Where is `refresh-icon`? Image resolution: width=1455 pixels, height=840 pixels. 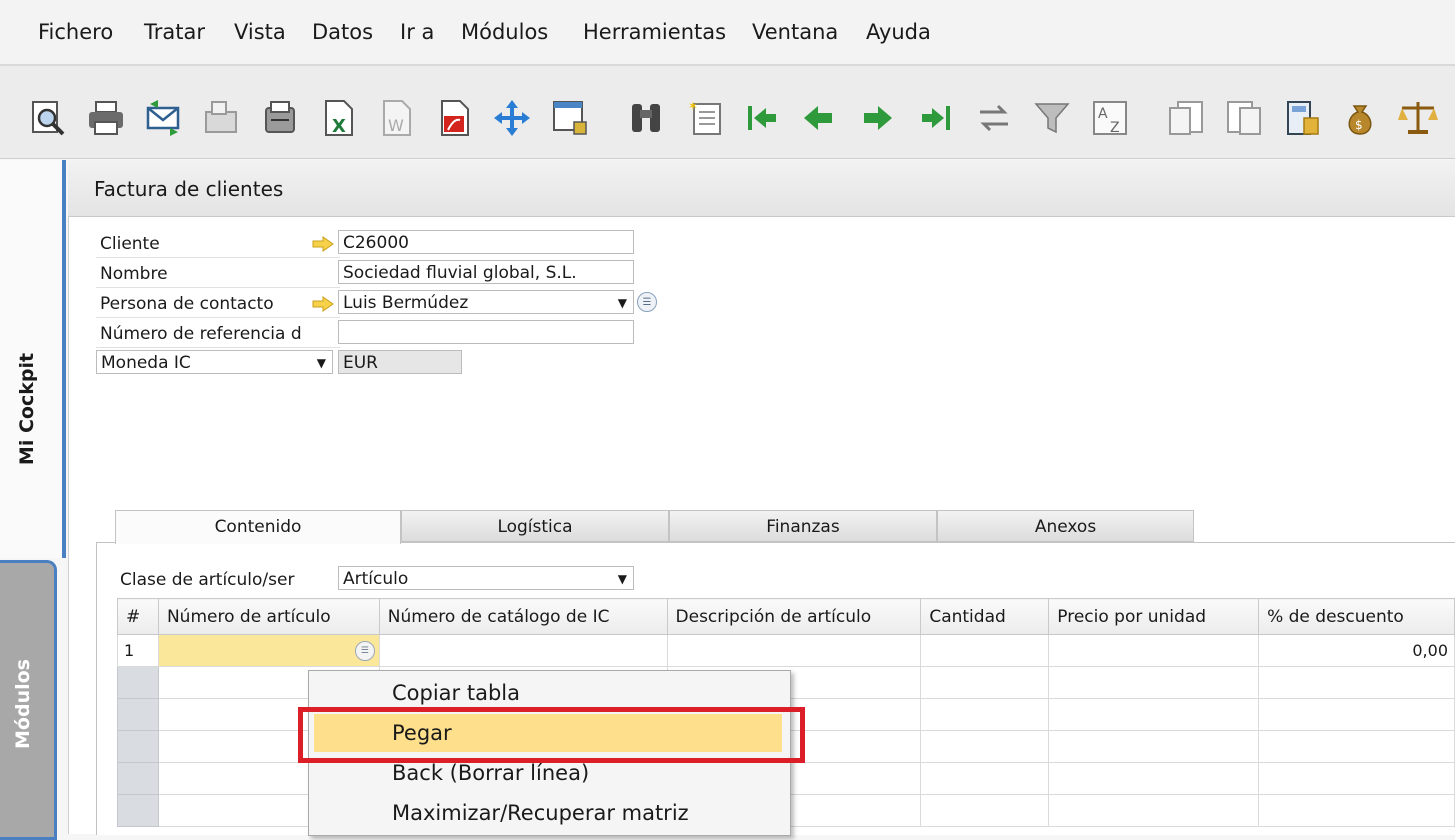 refresh-icon is located at coordinates (994, 118).